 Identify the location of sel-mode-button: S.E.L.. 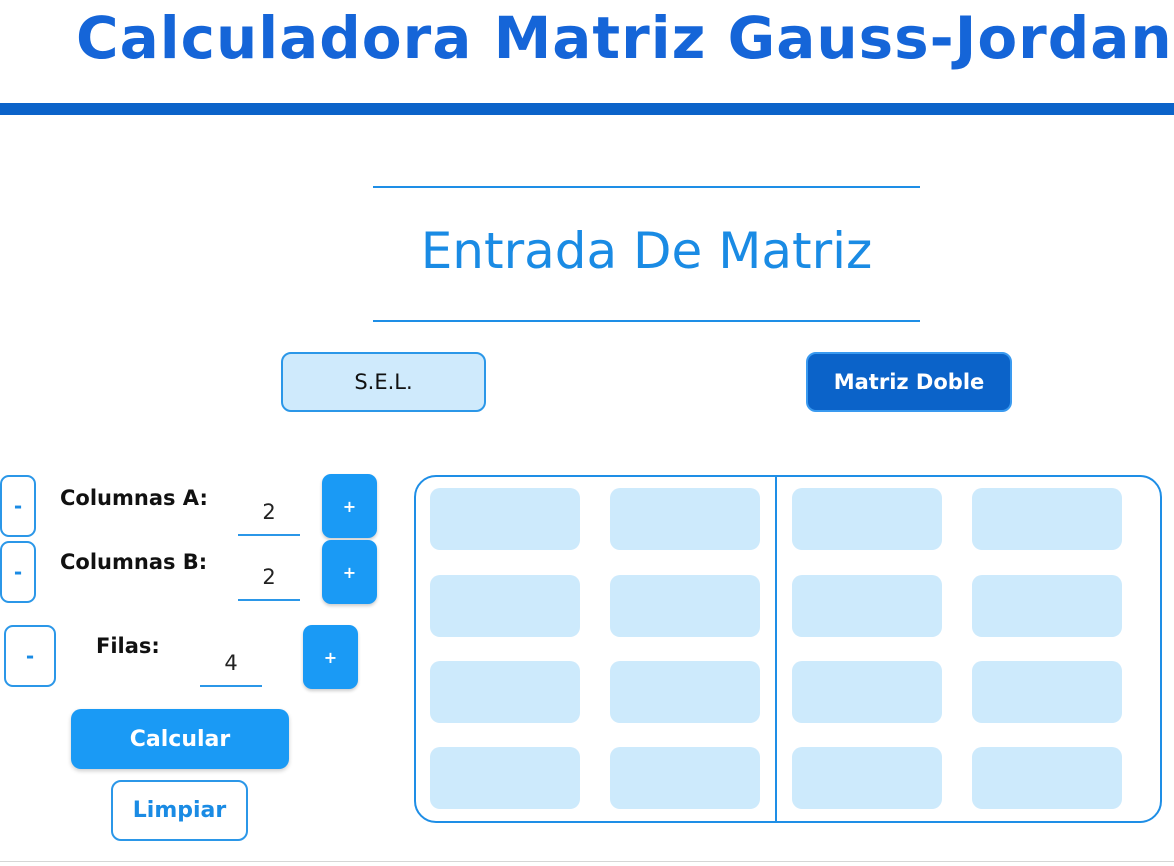
(383, 382).